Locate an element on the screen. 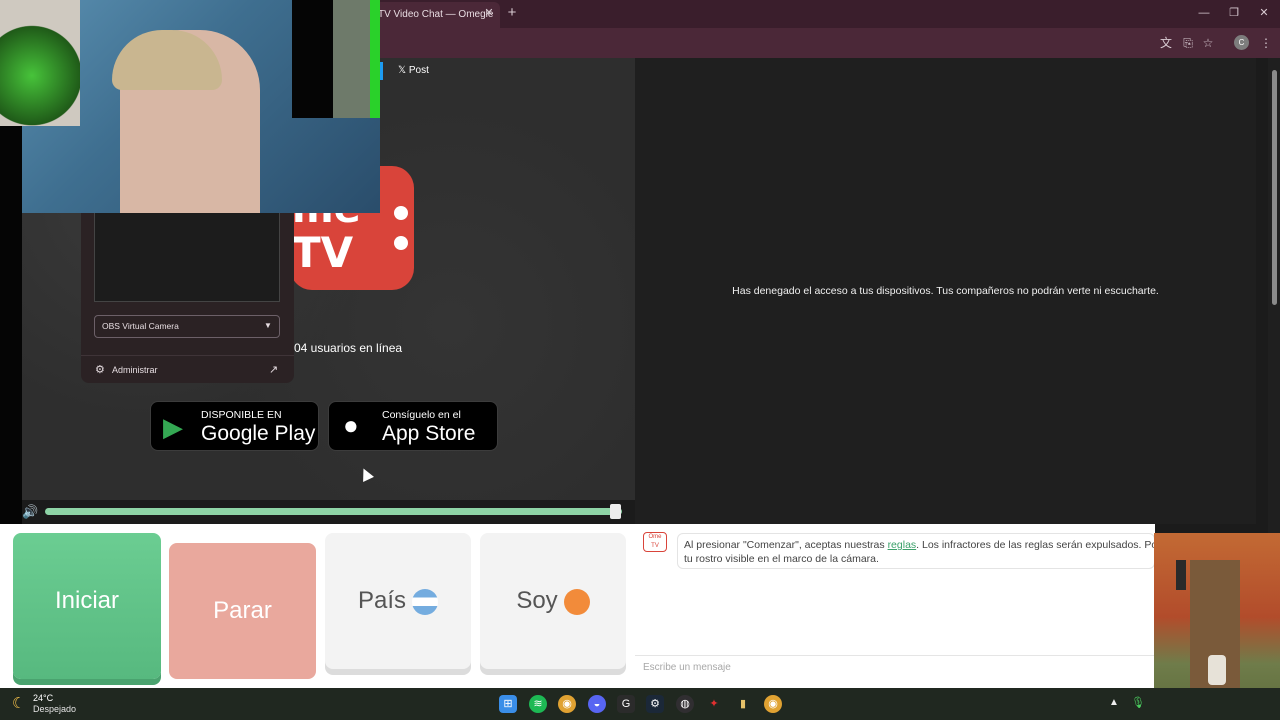 The height and width of the screenshot is (720, 1280). gender-label: Soy is located at coordinates (537, 600).